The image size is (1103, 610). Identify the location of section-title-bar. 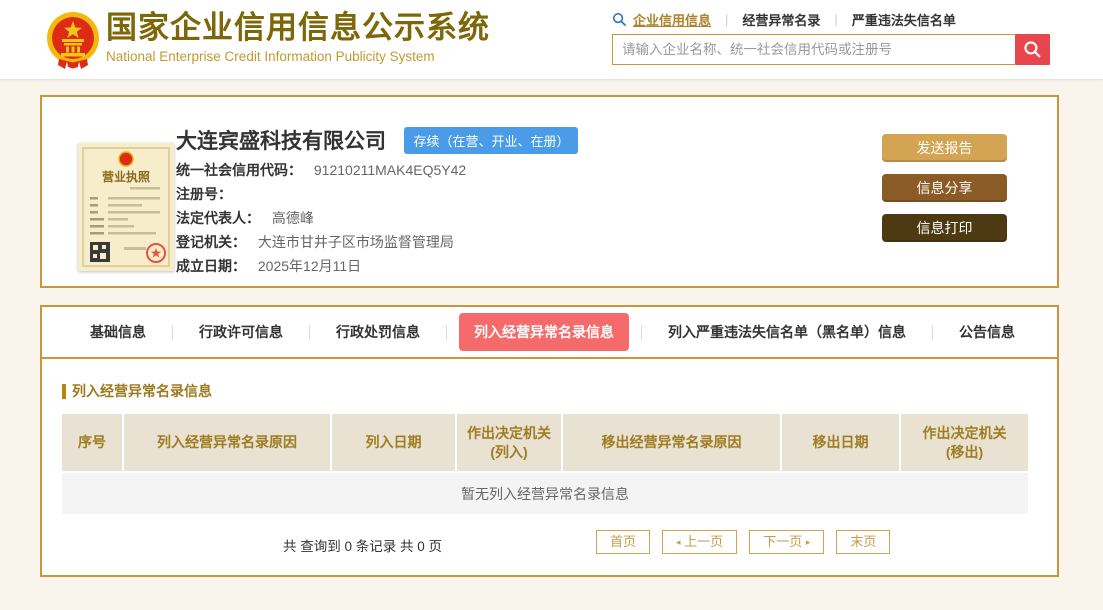
(64, 391).